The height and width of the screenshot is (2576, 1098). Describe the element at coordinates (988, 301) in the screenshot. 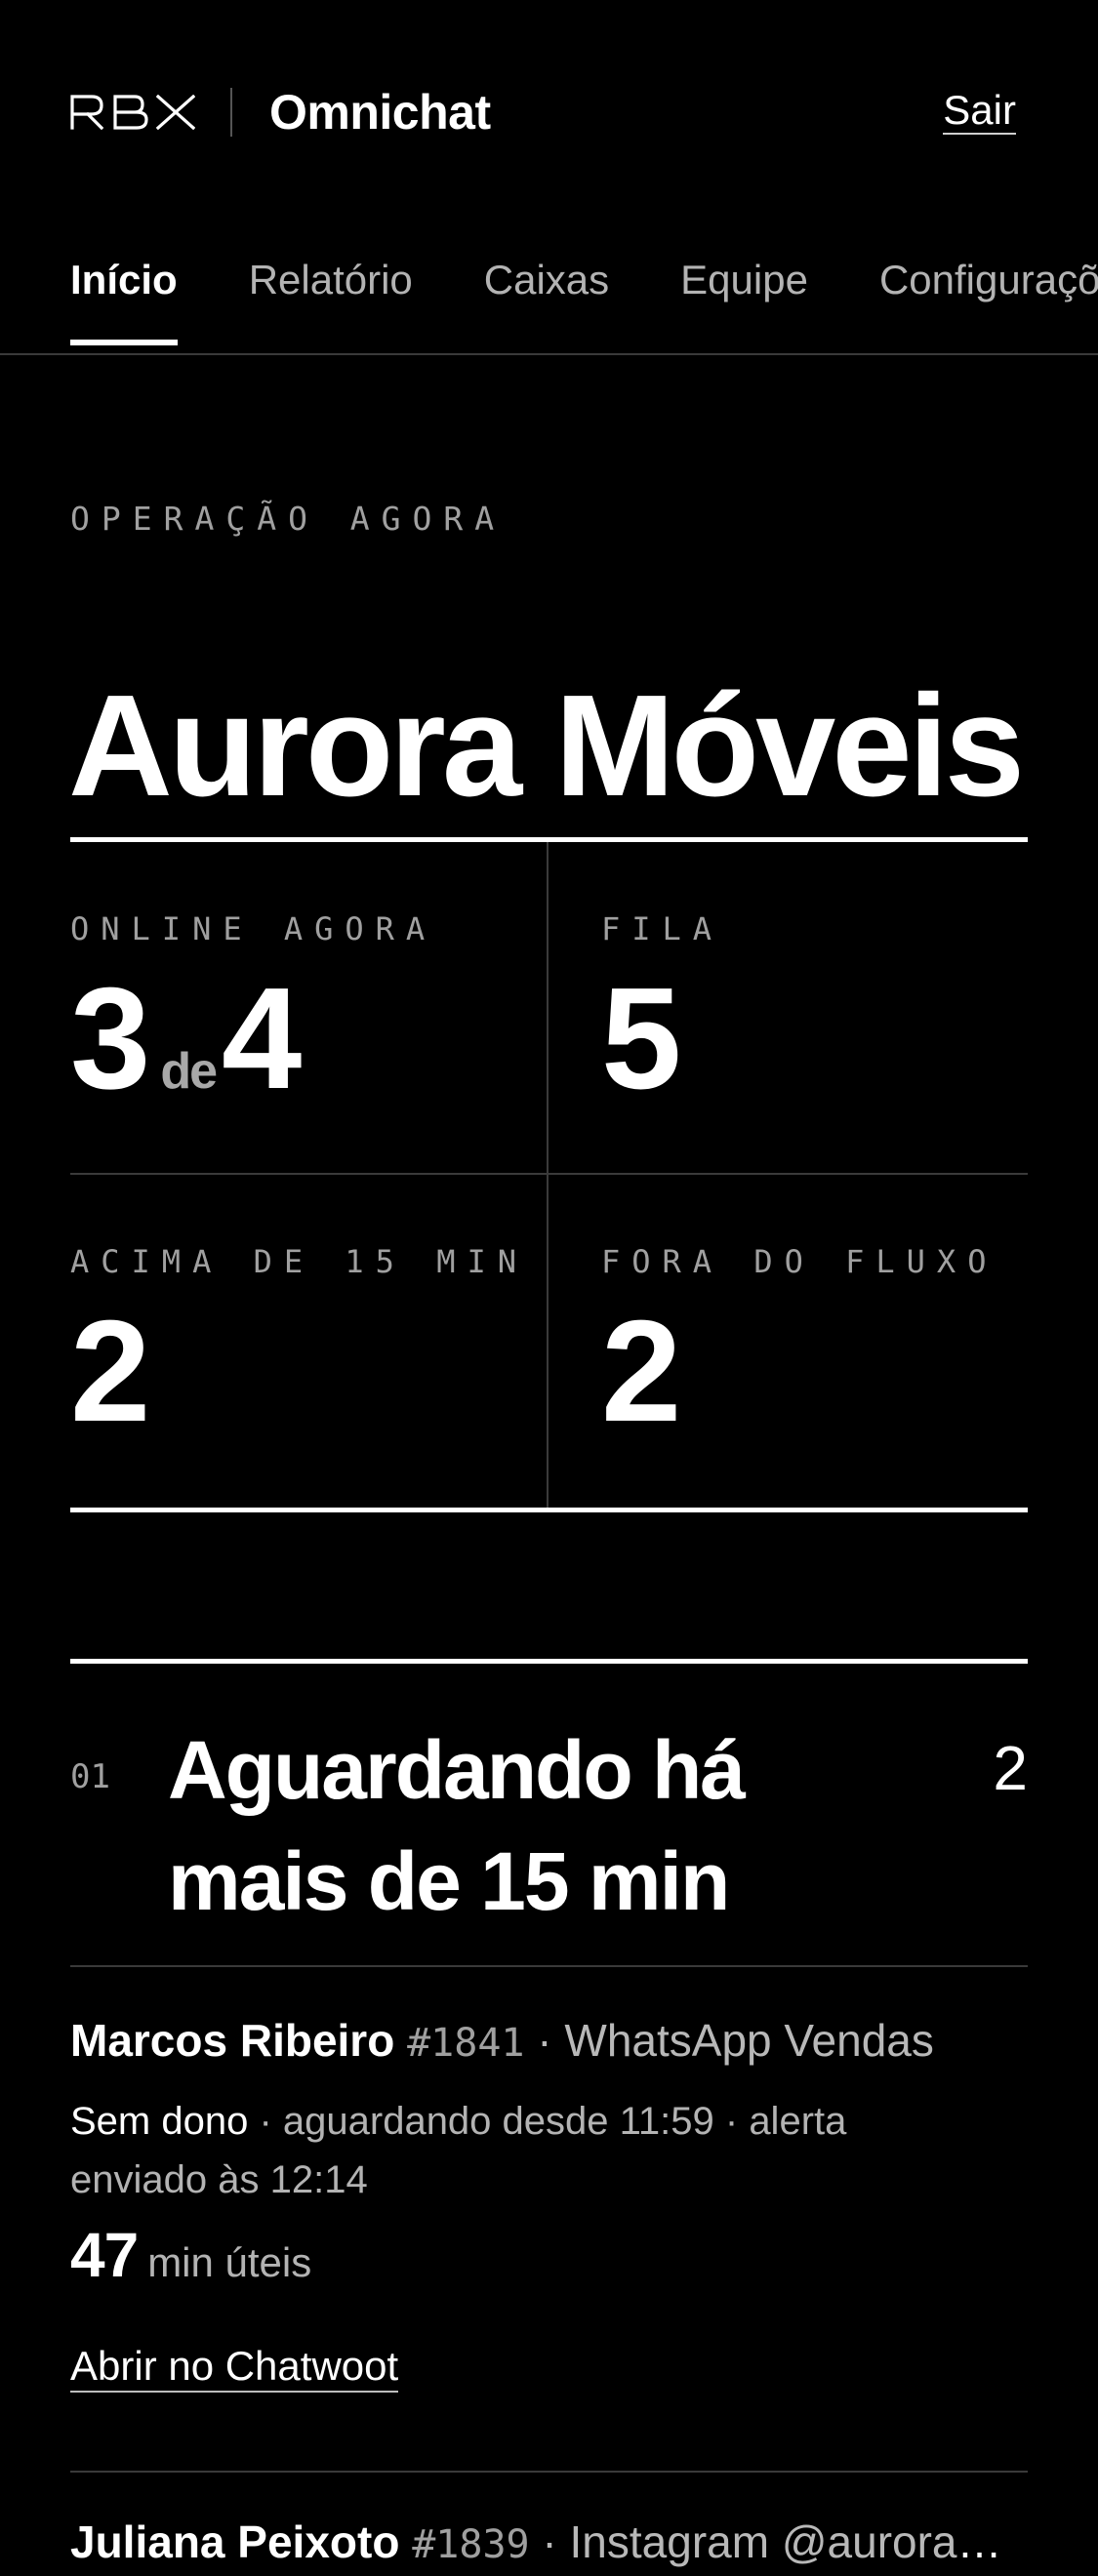

I see `tab-configuracoes: Configurações` at that location.